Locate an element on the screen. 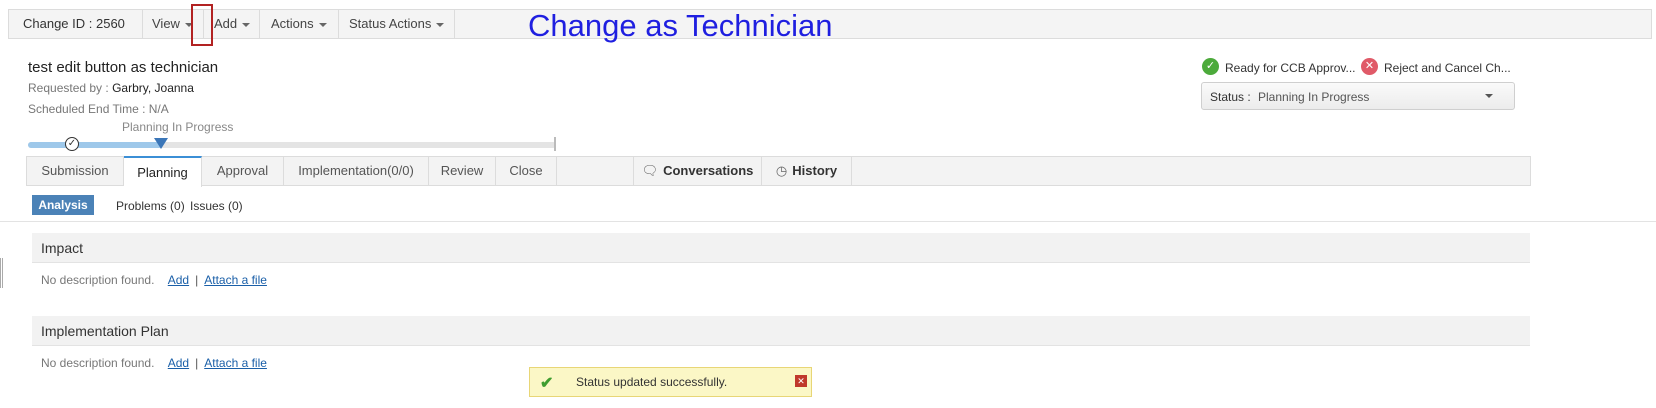 The height and width of the screenshot is (408, 1656). close-circle-icon: ✕ is located at coordinates (1369, 66).